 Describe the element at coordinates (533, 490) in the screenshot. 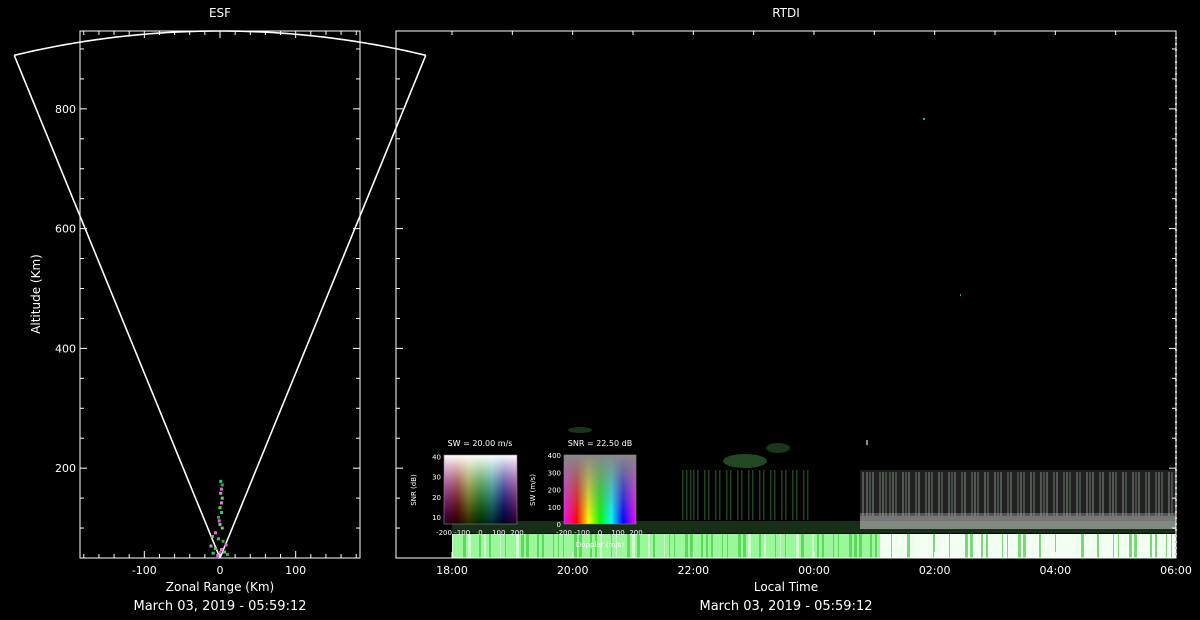

I see `legend-snr-ylabel: SW (m/s)` at that location.